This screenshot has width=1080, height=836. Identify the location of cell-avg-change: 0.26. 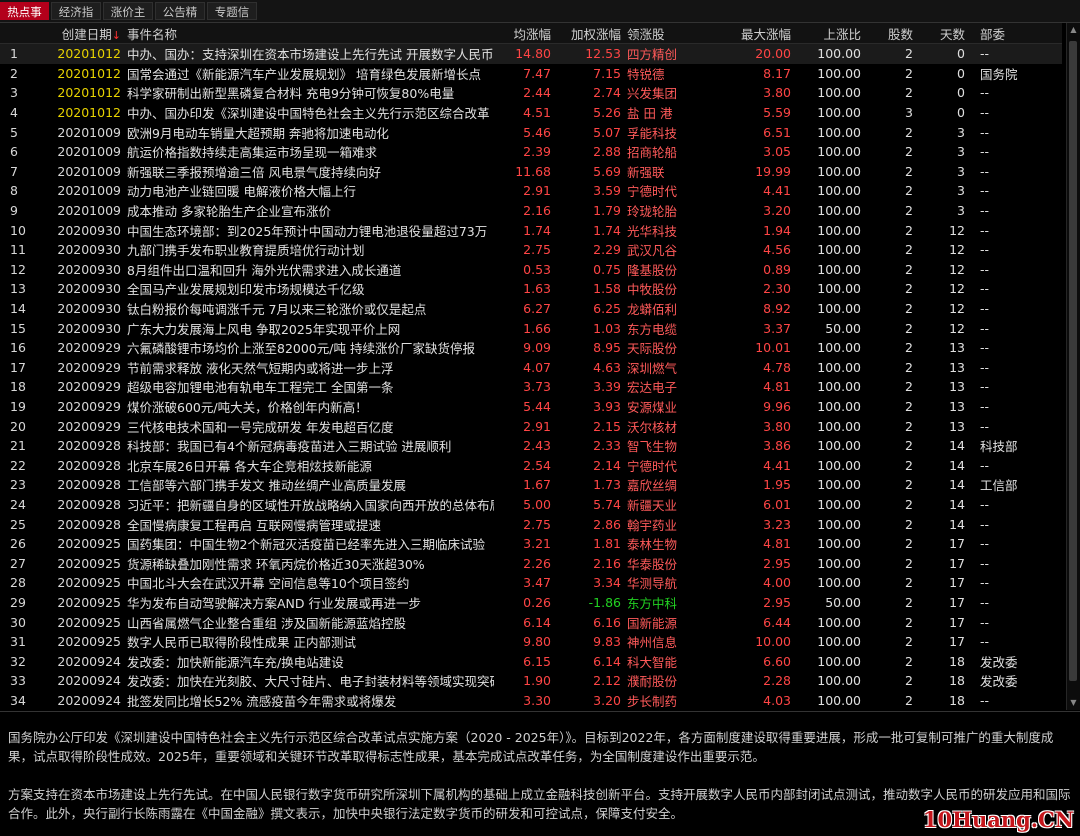
(537, 602).